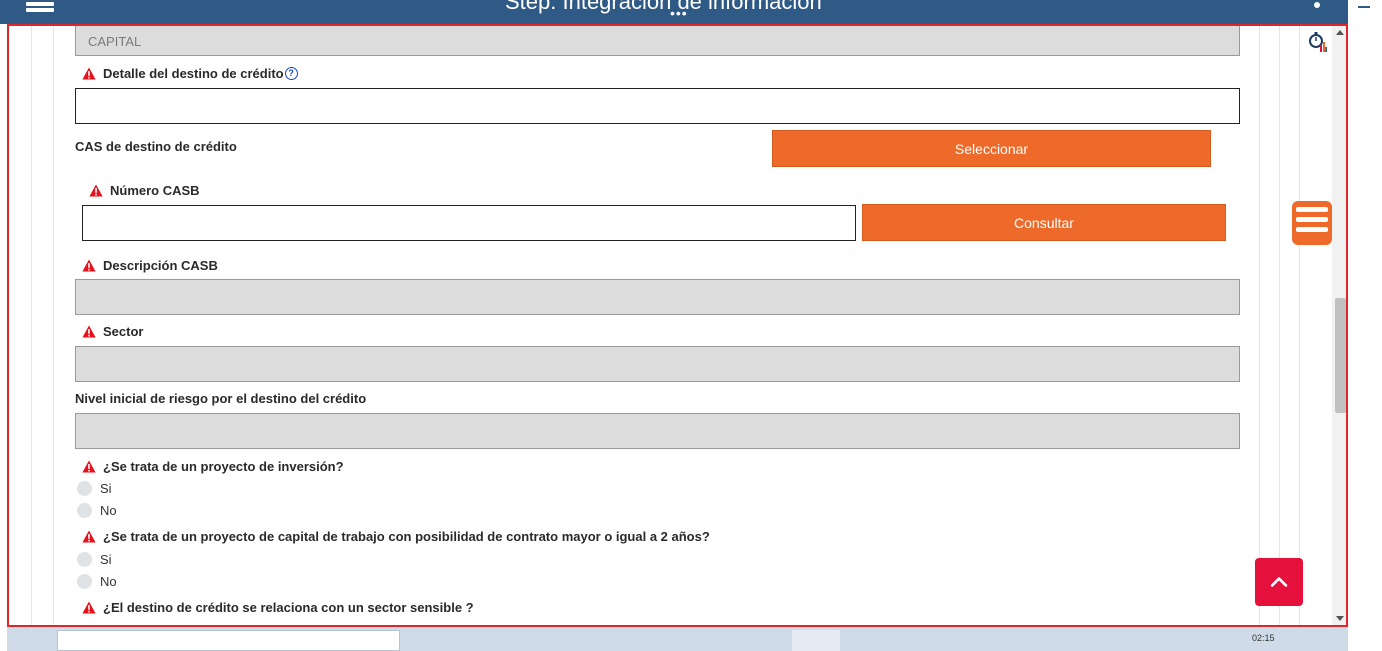  I want to click on seleccionar-button: Seleccionar, so click(991, 148).